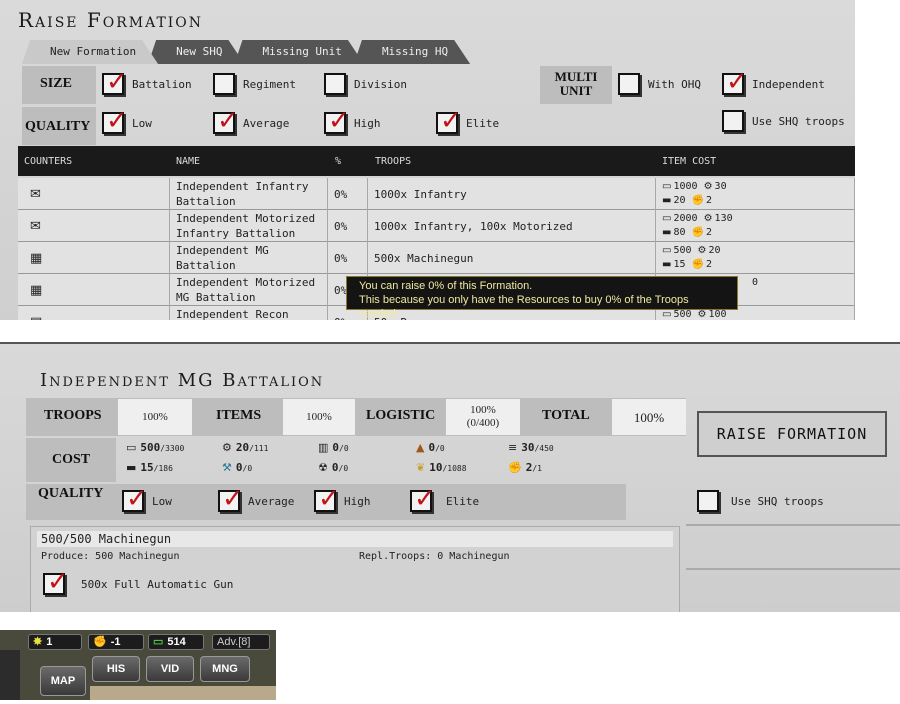 The width and height of the screenshot is (900, 704). I want to click on detail-low-checkbox, so click(135, 499).